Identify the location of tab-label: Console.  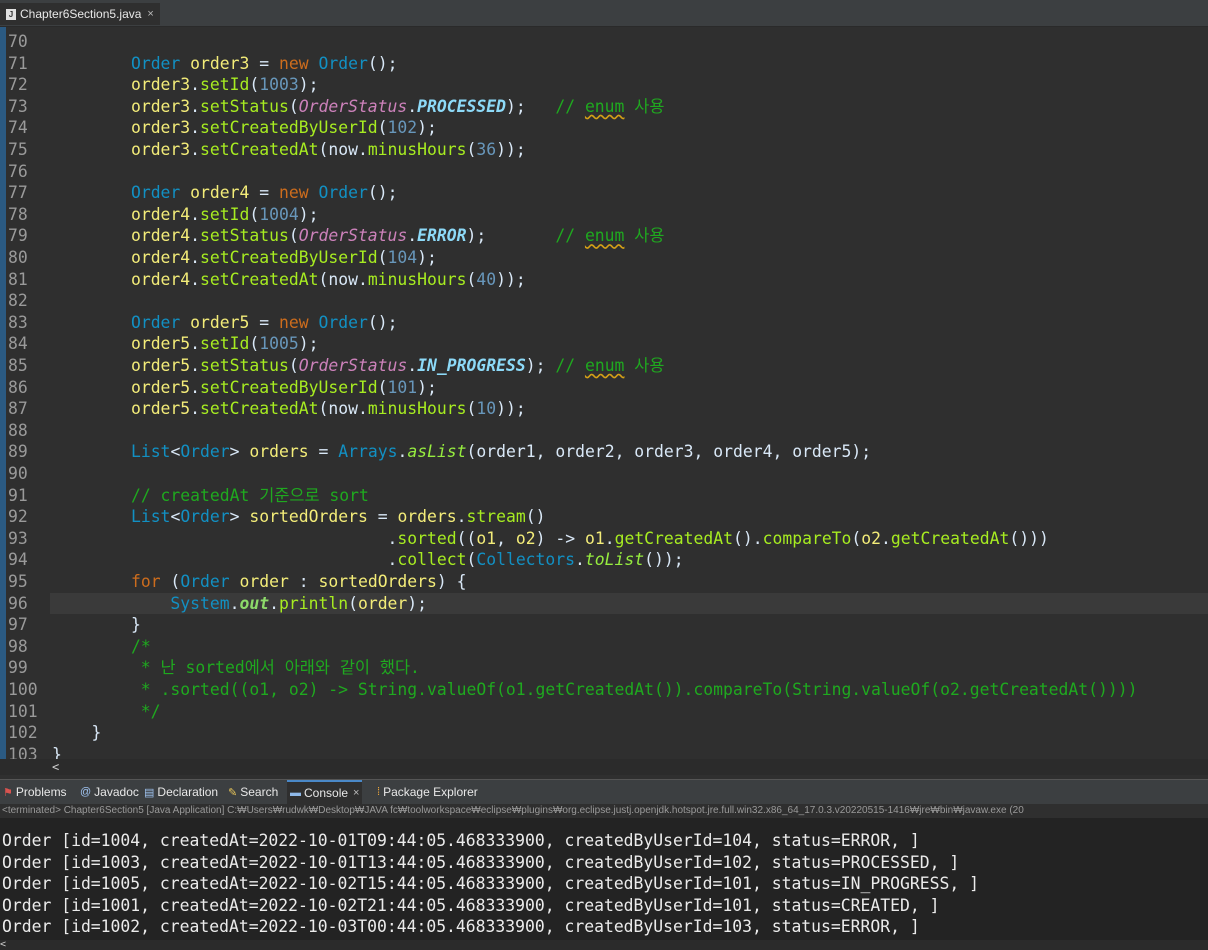
(326, 793).